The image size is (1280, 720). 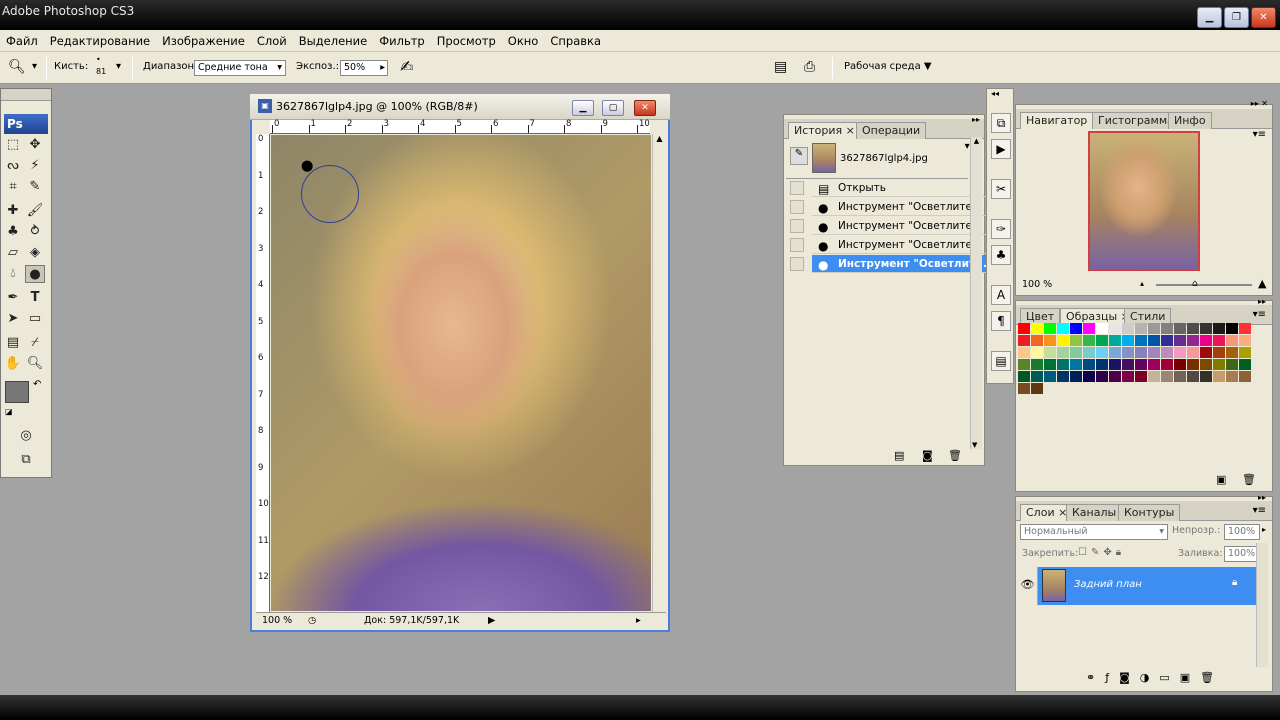 I want to click on dock-paragraph-icon: ¶, so click(x=1001, y=321).